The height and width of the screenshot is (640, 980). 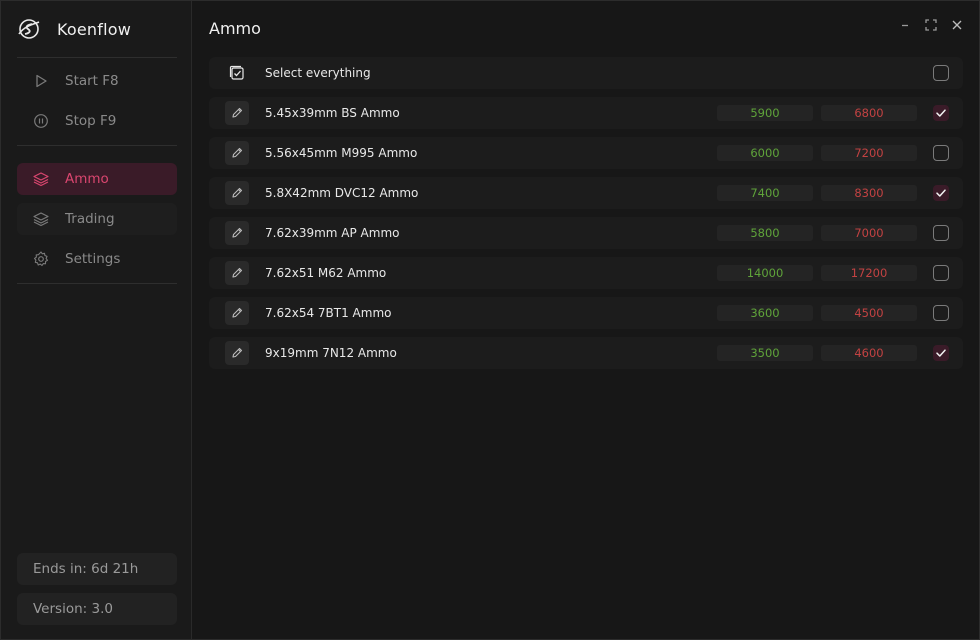 What do you see at coordinates (41, 81) in the screenshot?
I see `play-icon` at bounding box center [41, 81].